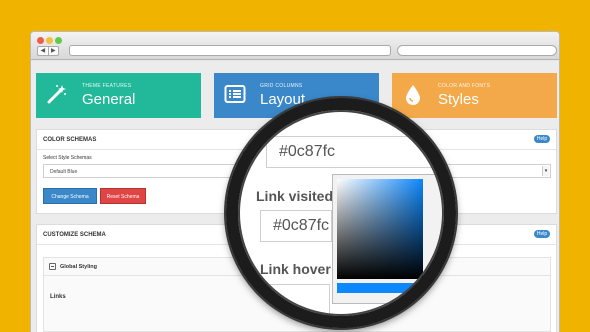  I want to click on forward-arrow-icon: ▶, so click(53, 51).